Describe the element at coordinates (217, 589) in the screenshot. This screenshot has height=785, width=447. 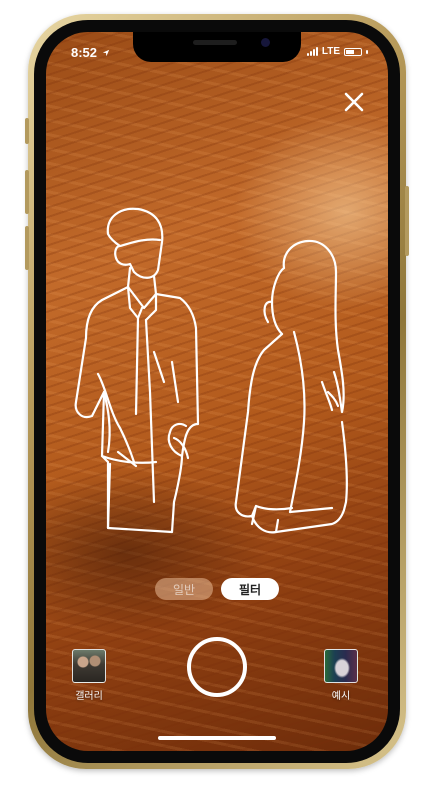
I see `mode-toggle: 일반 필터` at that location.